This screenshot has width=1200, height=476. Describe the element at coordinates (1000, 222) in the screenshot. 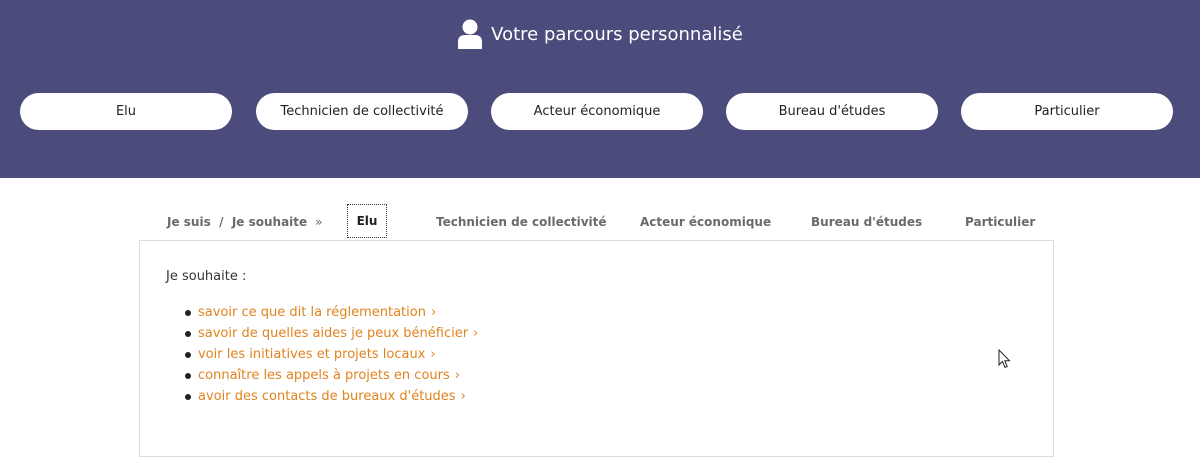

I see `tab-particulier: Particulier` at that location.